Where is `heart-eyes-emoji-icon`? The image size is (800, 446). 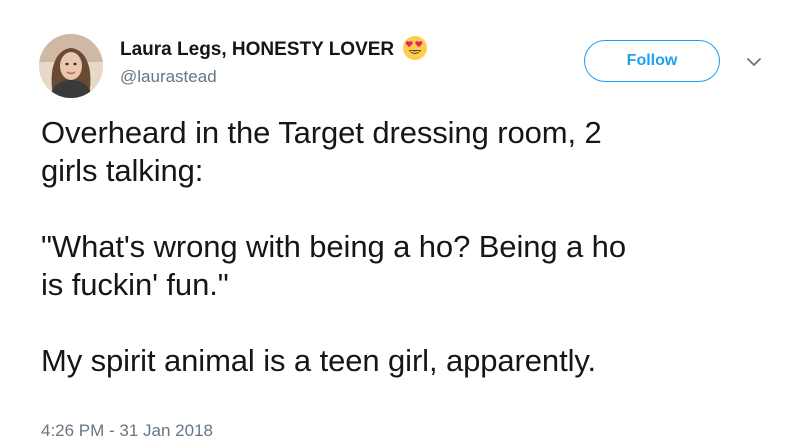
heart-eyes-emoji-icon is located at coordinates (415, 48).